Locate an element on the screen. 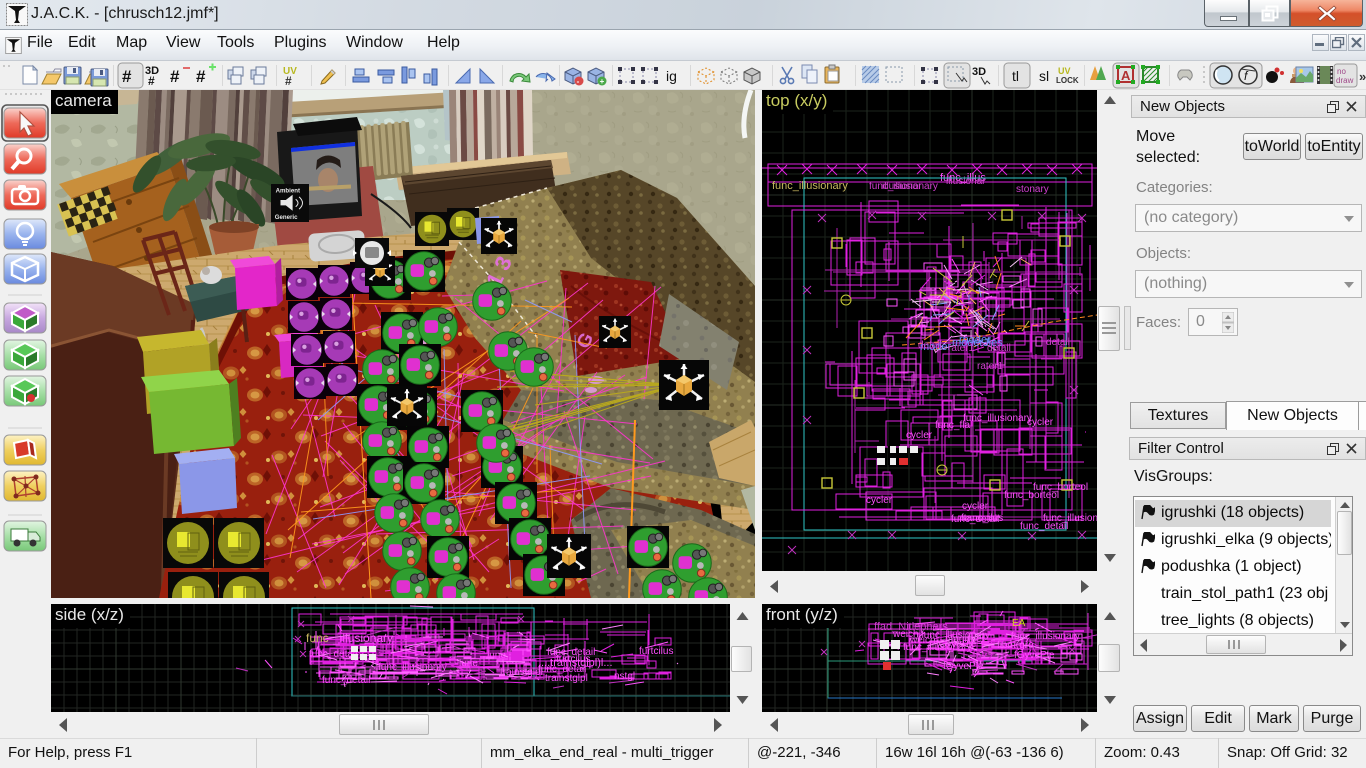 The height and width of the screenshot is (768, 1366). svg-text: A is located at coordinates (1126, 75).